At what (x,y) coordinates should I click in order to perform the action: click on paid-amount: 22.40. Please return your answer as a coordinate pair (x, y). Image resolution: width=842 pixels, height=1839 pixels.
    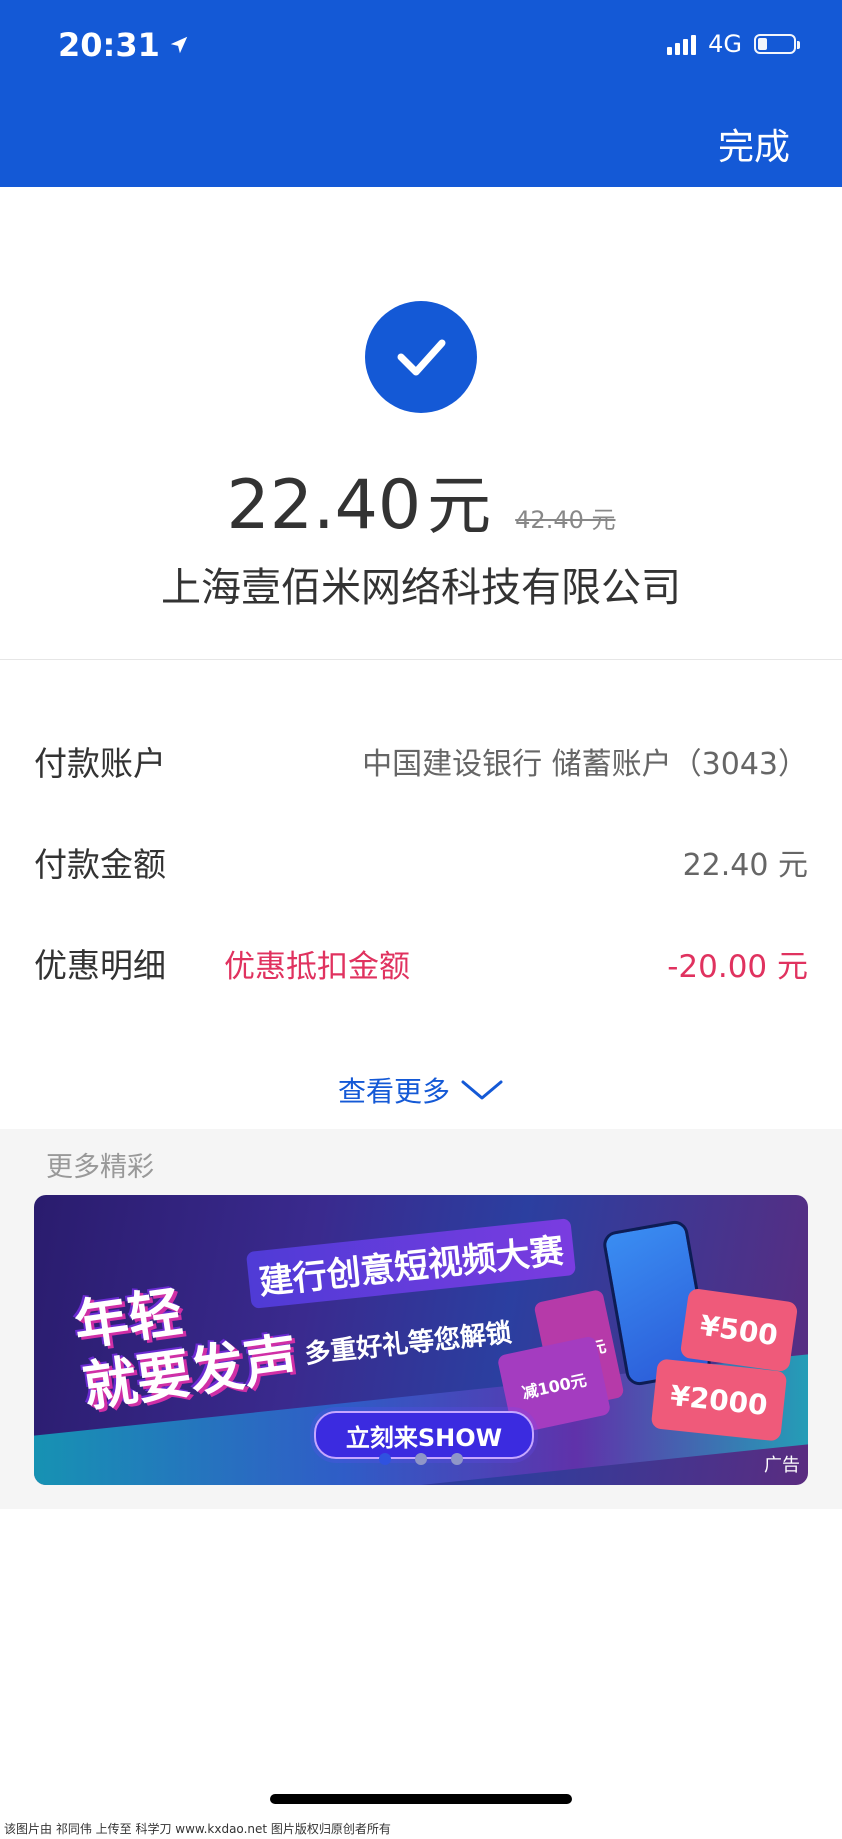
    Looking at the image, I should click on (324, 505).